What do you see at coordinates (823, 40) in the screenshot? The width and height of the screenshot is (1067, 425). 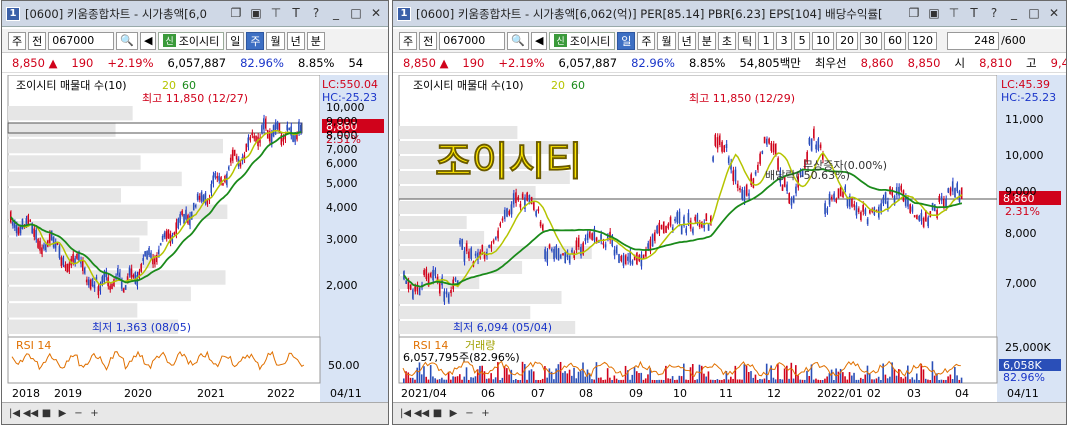 I see `interval-10: 10` at bounding box center [823, 40].